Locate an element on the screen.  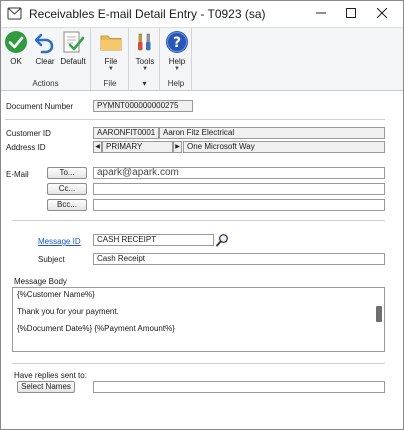
ribbon-group-actions: OK Clear Default Actions is located at coordinates (46, 59).